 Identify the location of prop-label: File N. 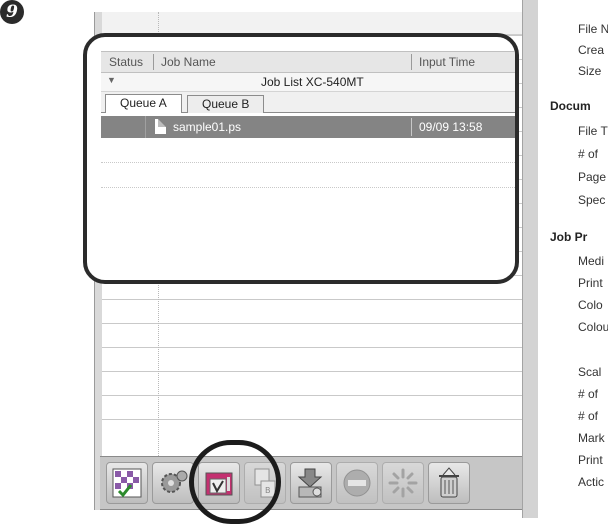
(593, 29).